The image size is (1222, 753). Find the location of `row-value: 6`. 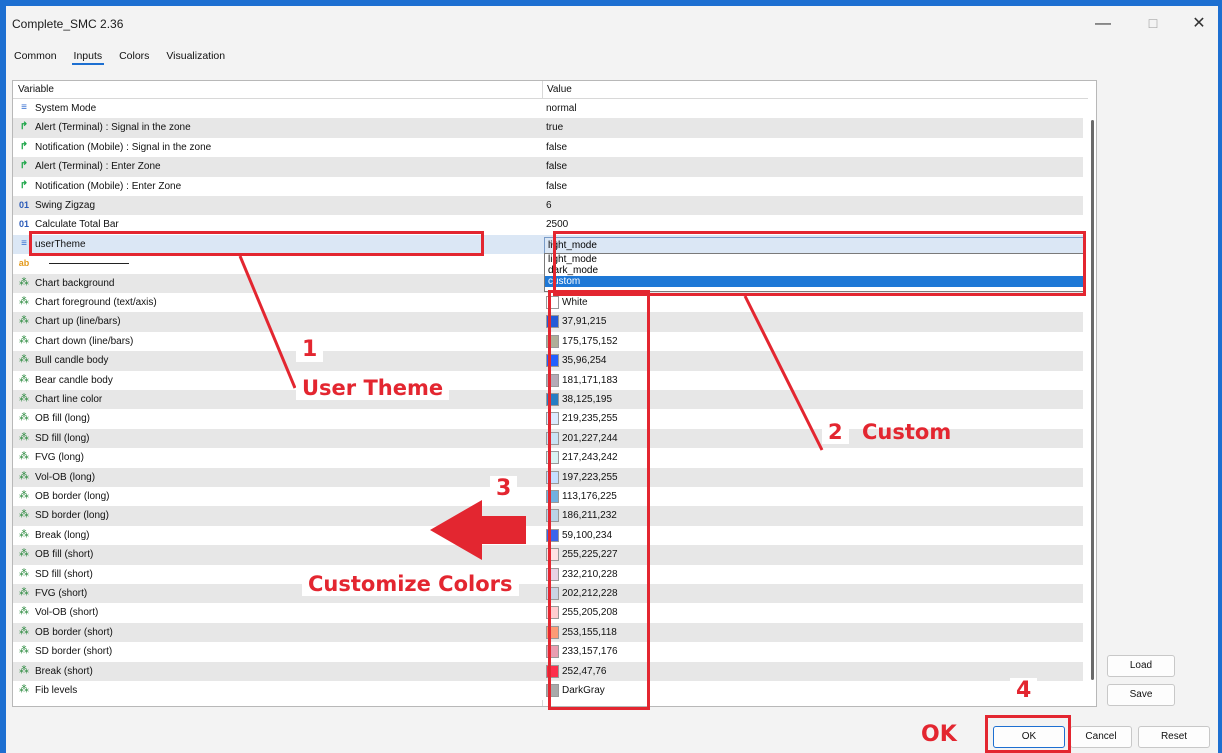

row-value: 6 is located at coordinates (549, 205).